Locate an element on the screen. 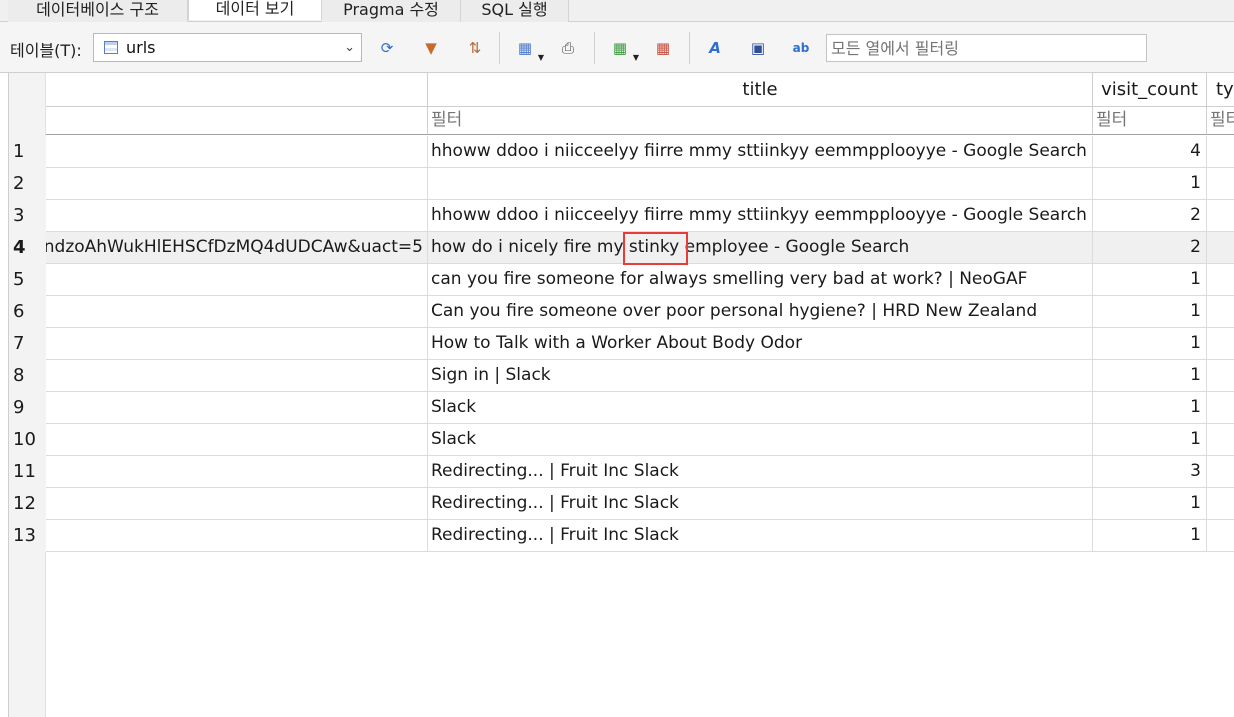  set-null-icon: ▣ is located at coordinates (758, 48).